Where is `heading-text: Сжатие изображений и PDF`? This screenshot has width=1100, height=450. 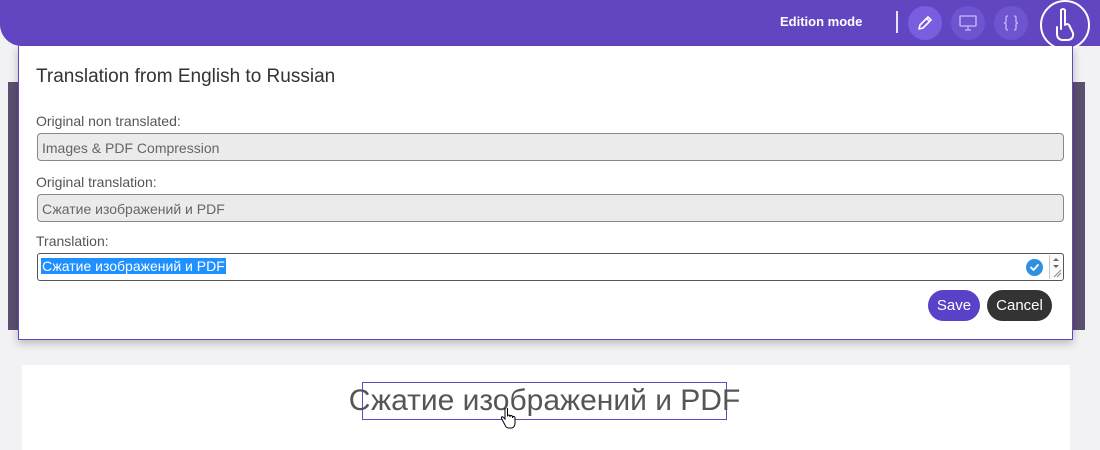
heading-text: Сжатие изображений и PDF is located at coordinates (544, 400).